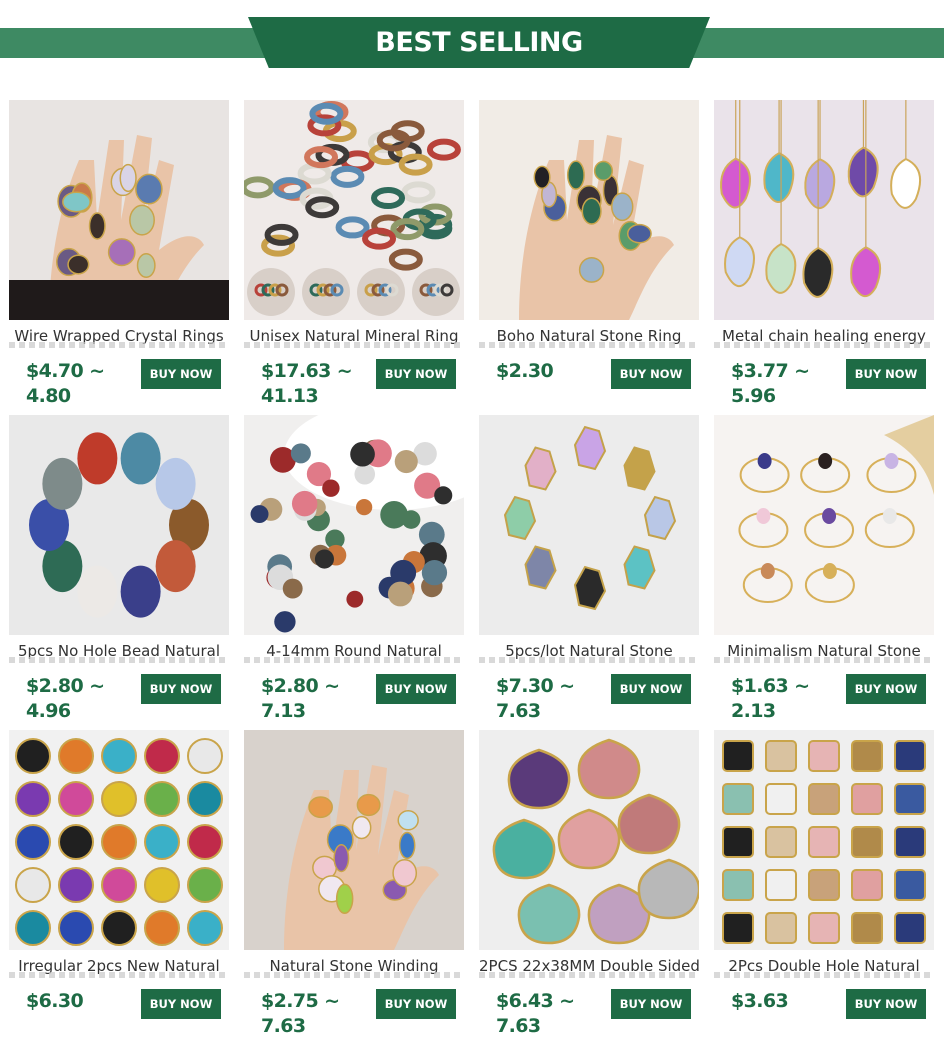 The height and width of the screenshot is (1040, 944). I want to click on product-title: Minimalism Natural Stone, so click(824, 652).